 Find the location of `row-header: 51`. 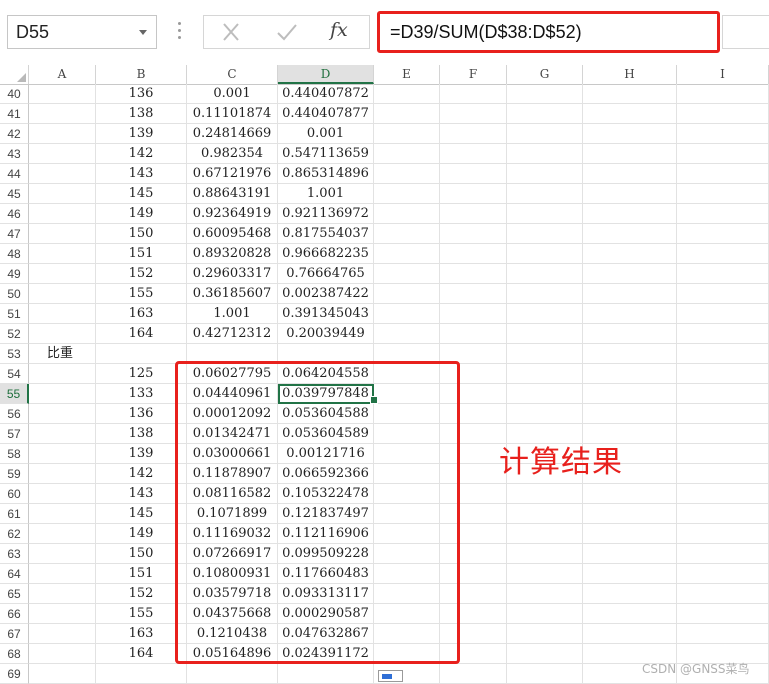

row-header: 51 is located at coordinates (14, 314).